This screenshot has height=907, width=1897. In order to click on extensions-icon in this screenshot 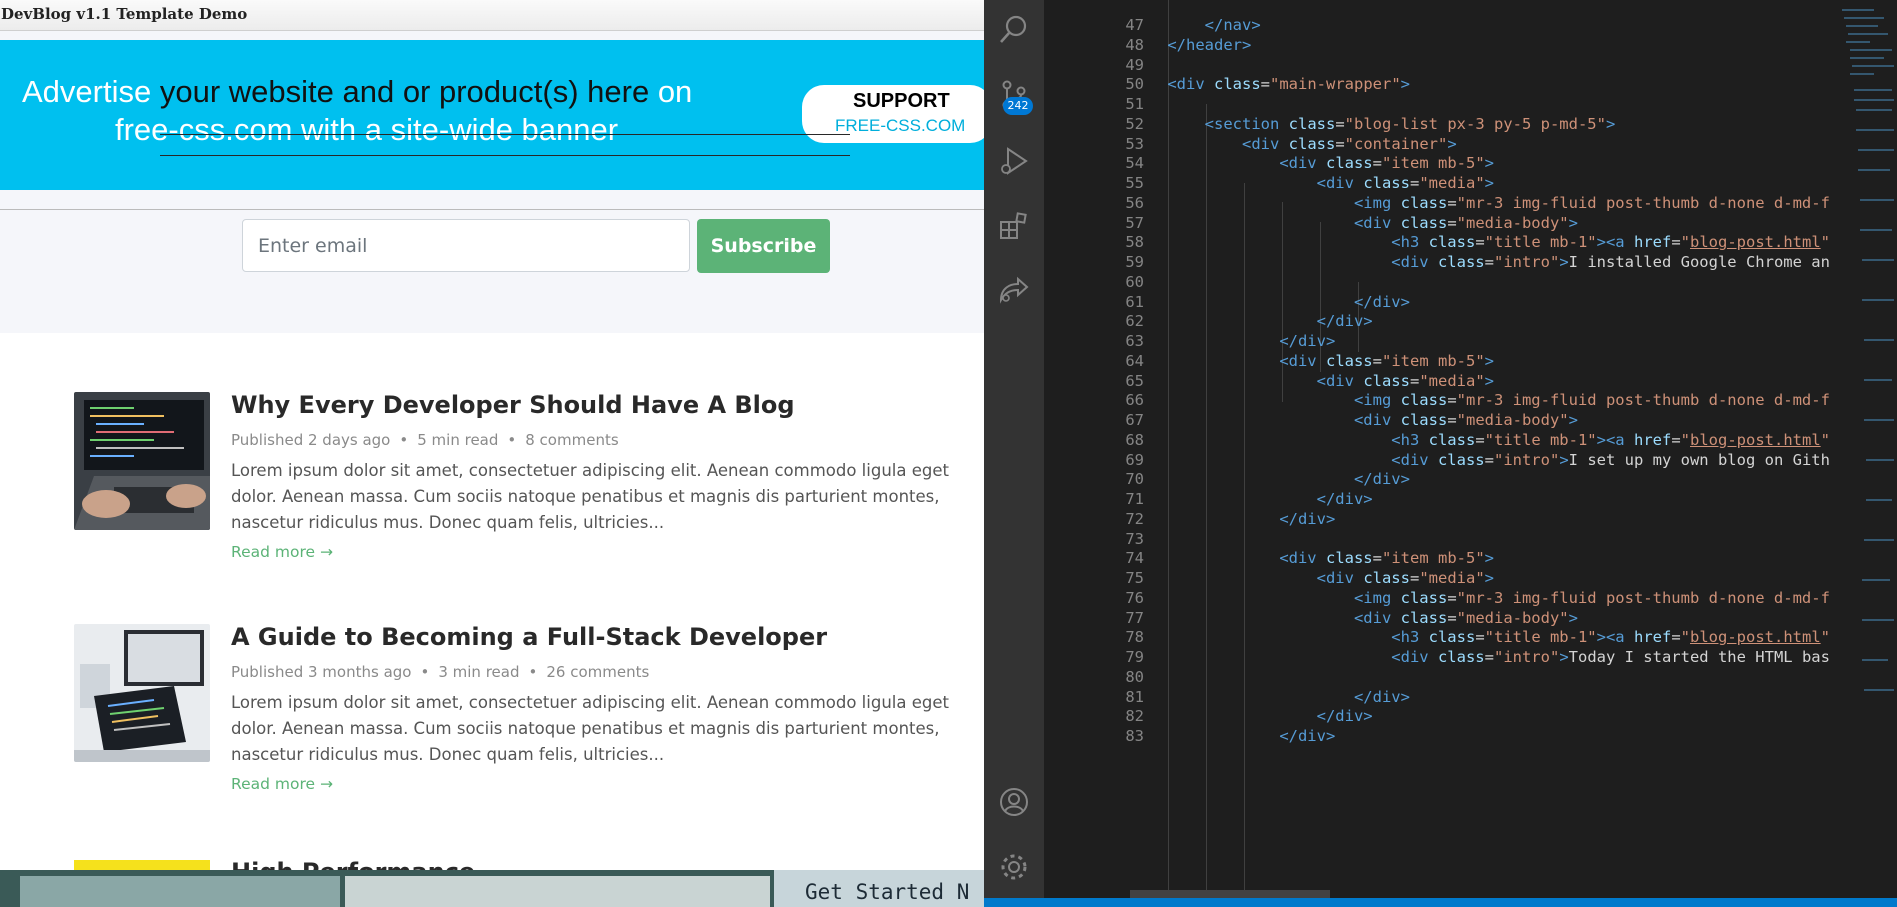, I will do `click(1014, 226)`.